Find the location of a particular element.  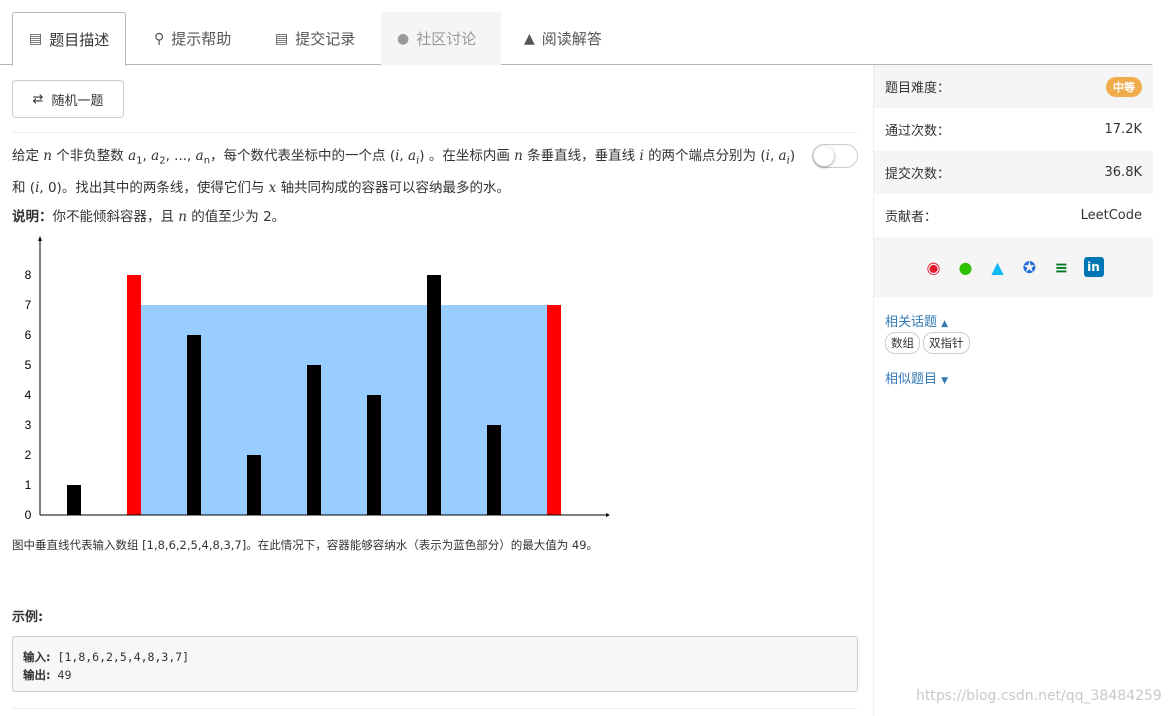

x-axis-arrow is located at coordinates (608, 515).